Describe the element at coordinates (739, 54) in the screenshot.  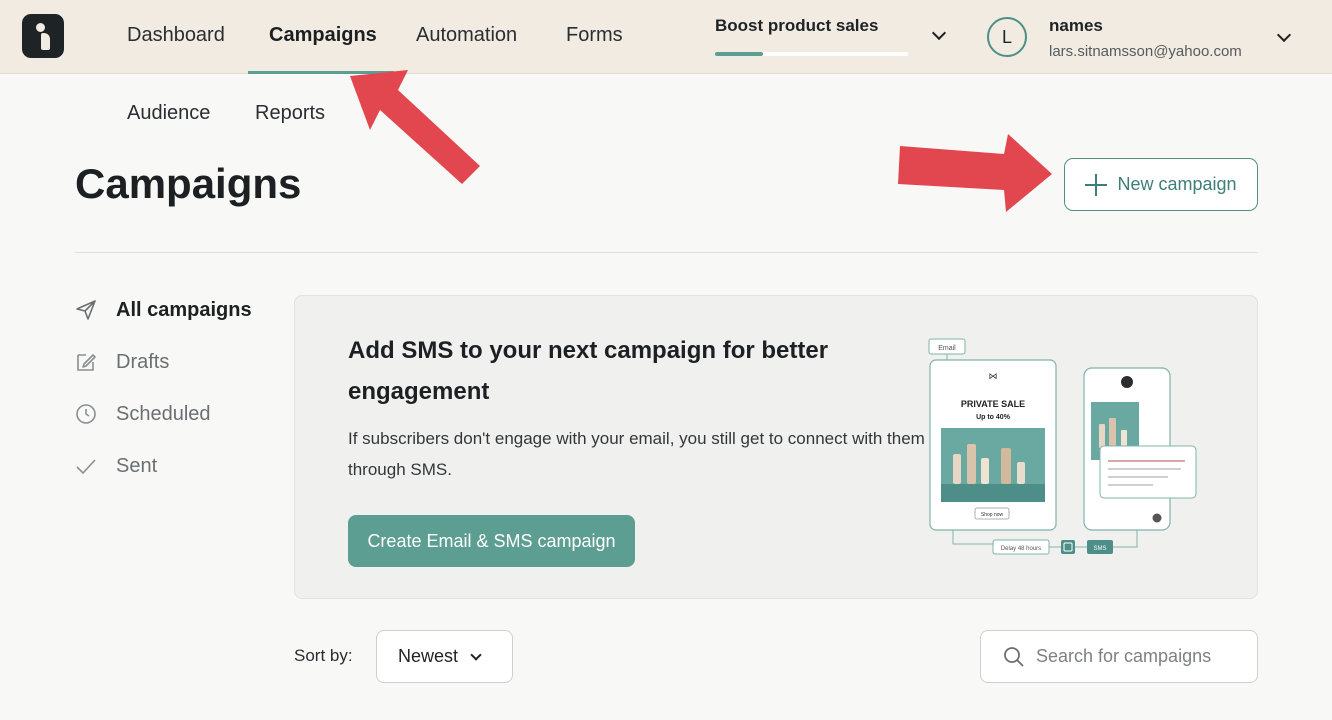
I see `onboarding-progress-fill` at that location.